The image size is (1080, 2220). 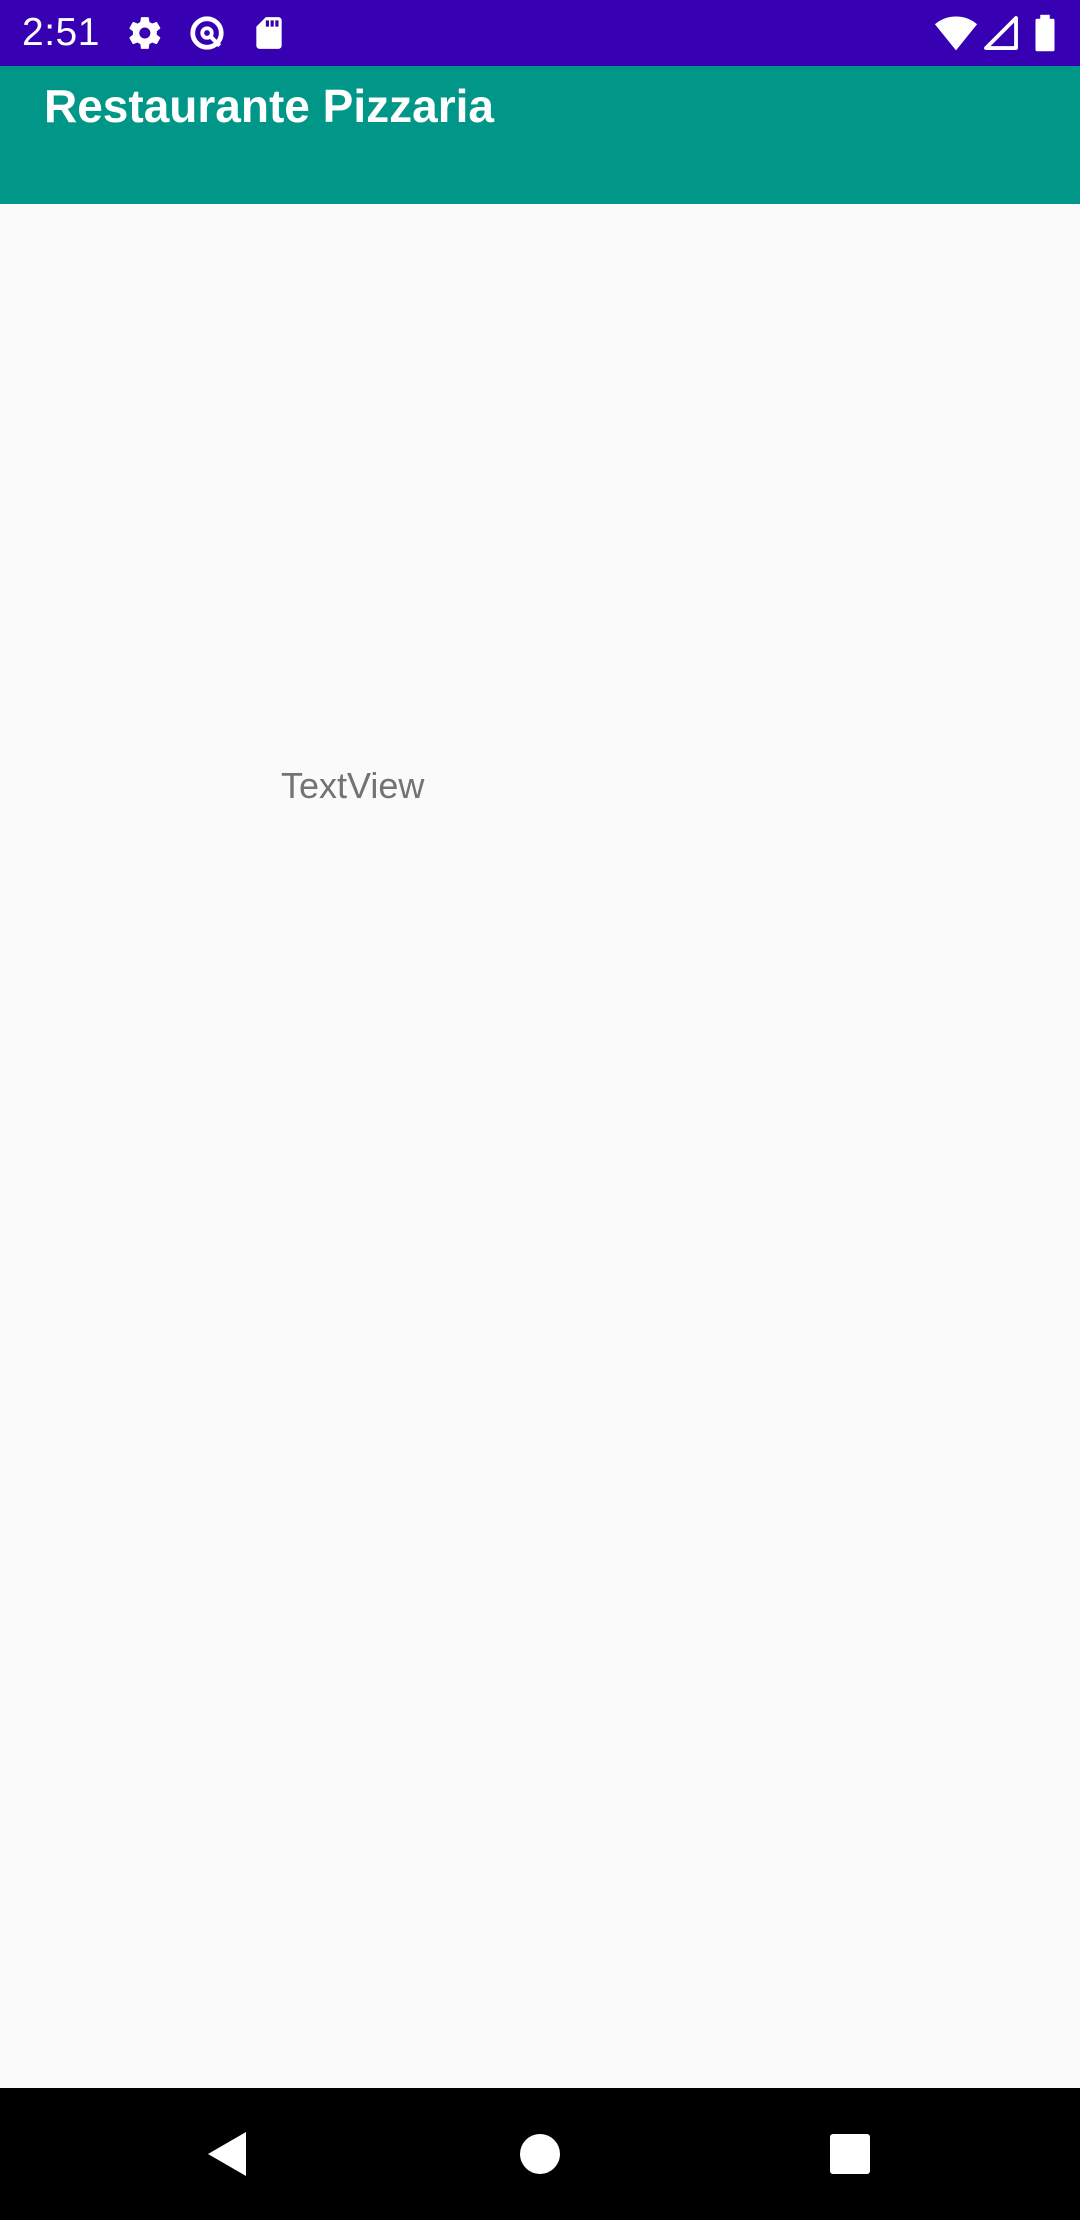 I want to click on back-icon, so click(x=226, y=2163).